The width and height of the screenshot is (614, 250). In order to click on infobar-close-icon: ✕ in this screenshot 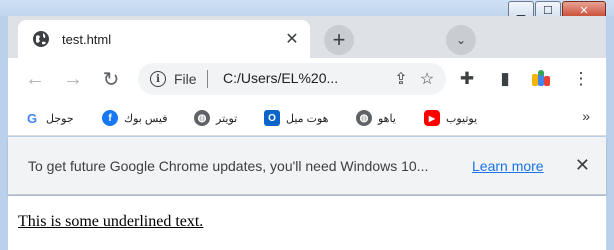, I will do `click(582, 165)`.